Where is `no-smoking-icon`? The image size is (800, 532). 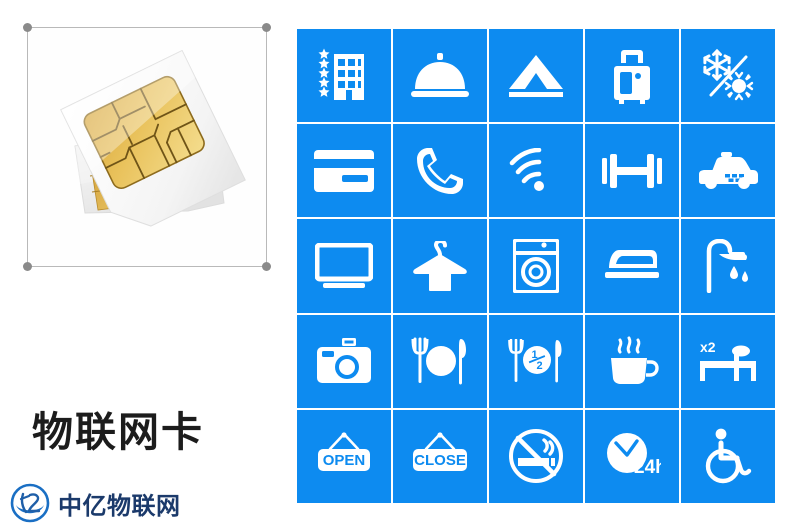 no-smoking-icon is located at coordinates (536, 456).